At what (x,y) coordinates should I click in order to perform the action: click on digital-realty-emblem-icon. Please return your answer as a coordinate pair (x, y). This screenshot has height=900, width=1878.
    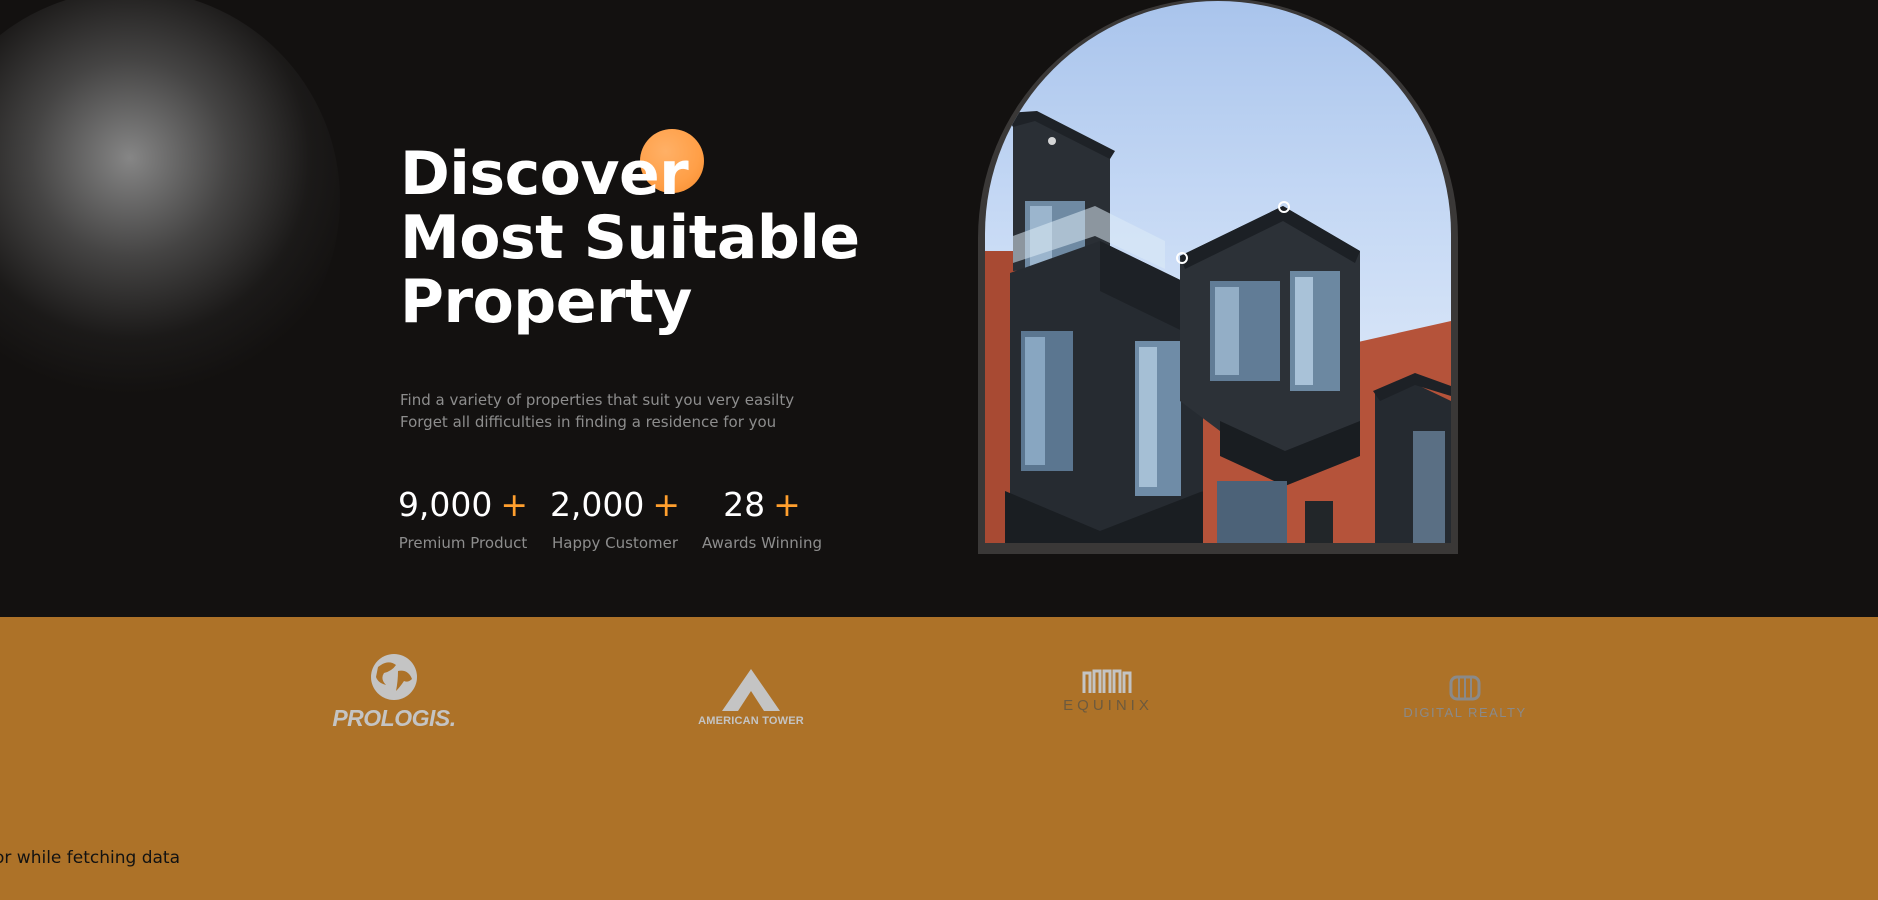
    Looking at the image, I should click on (1465, 688).